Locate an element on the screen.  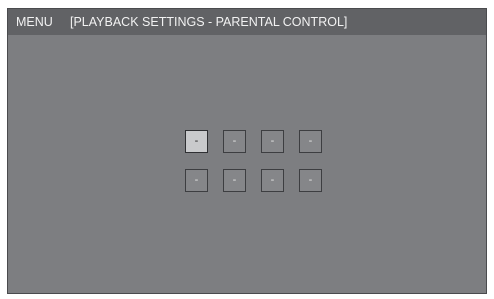
password-digit-2-1: - is located at coordinates (196, 180).